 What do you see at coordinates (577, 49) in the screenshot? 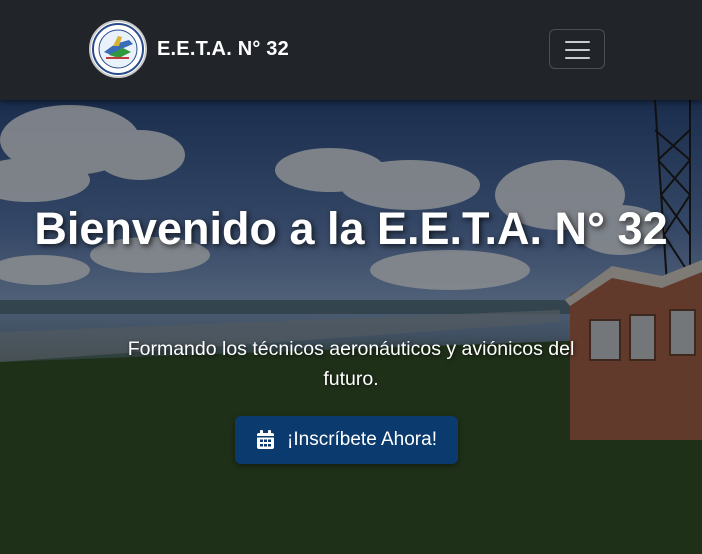
I see `menu-toggle-button` at bounding box center [577, 49].